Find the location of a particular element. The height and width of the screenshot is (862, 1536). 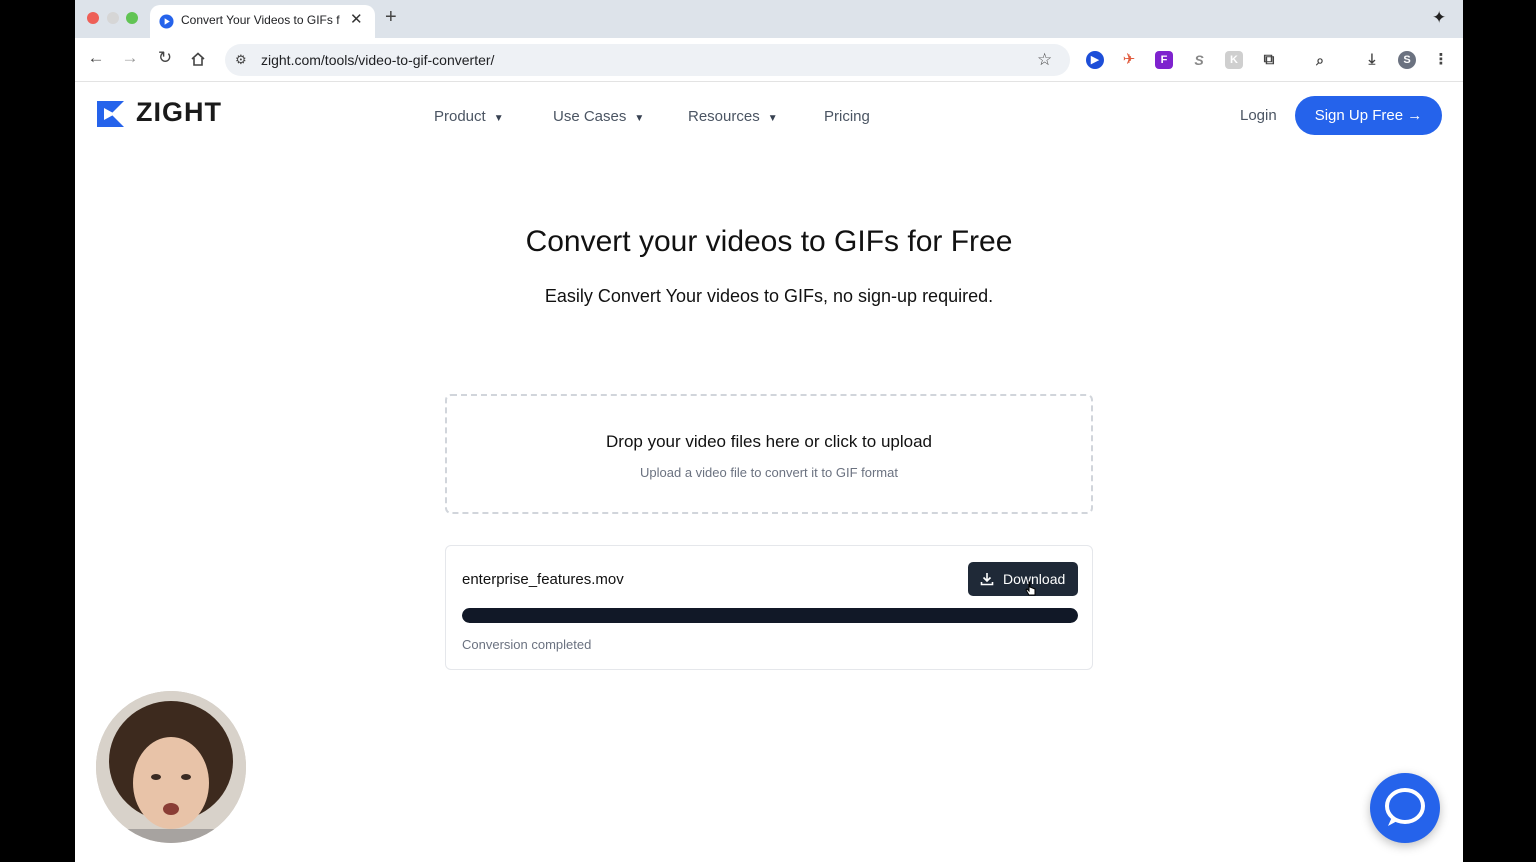

nav-label: Use Cases is located at coordinates (590, 116).